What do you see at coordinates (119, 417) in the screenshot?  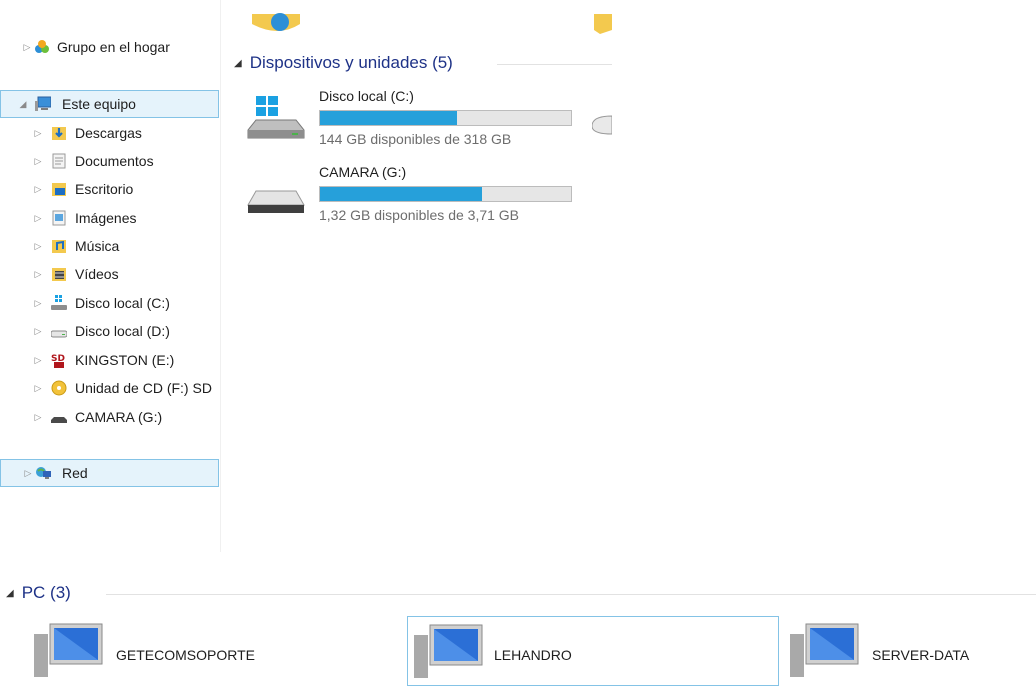 I see `nav-label: CAMARA (G:)` at bounding box center [119, 417].